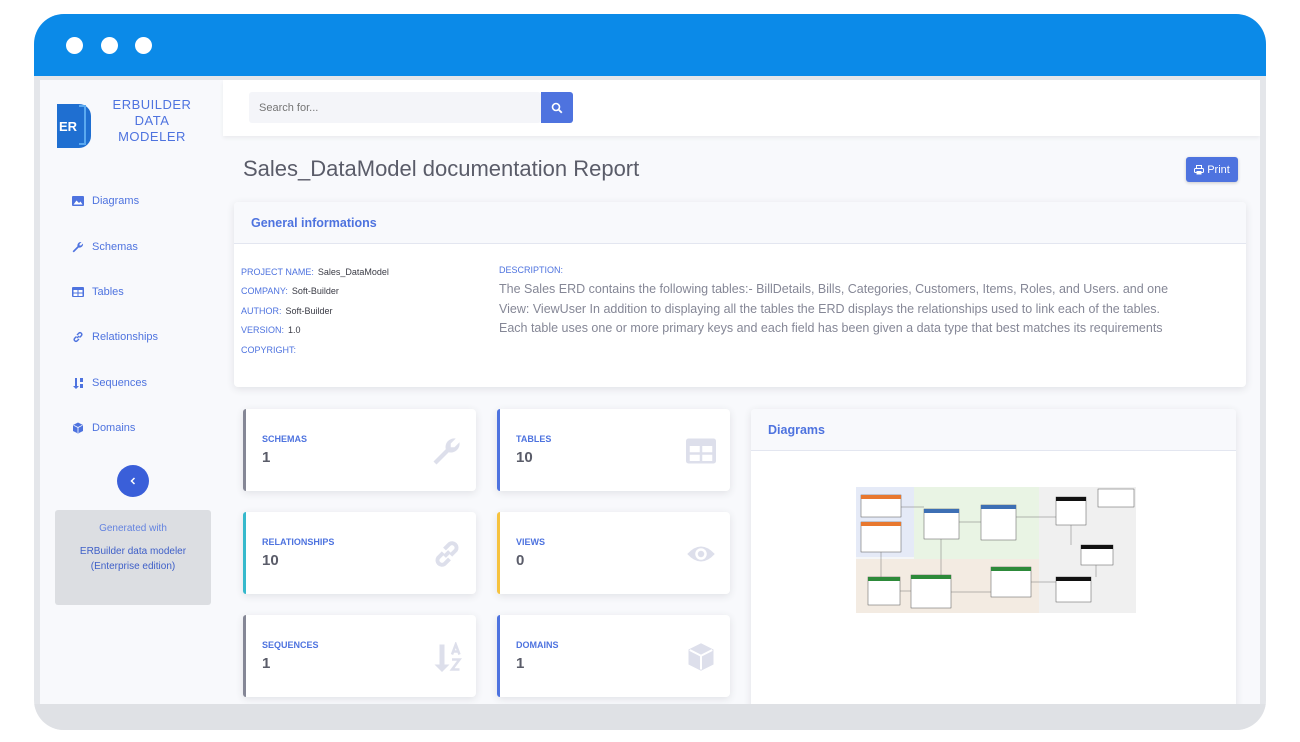  I want to click on author-value: Soft-Builder, so click(309, 311).